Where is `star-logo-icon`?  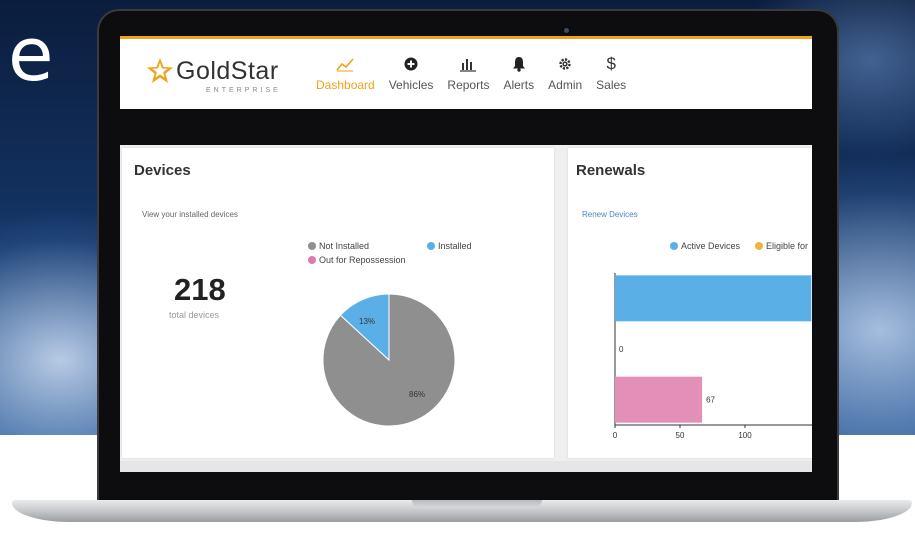 star-logo-icon is located at coordinates (160, 70).